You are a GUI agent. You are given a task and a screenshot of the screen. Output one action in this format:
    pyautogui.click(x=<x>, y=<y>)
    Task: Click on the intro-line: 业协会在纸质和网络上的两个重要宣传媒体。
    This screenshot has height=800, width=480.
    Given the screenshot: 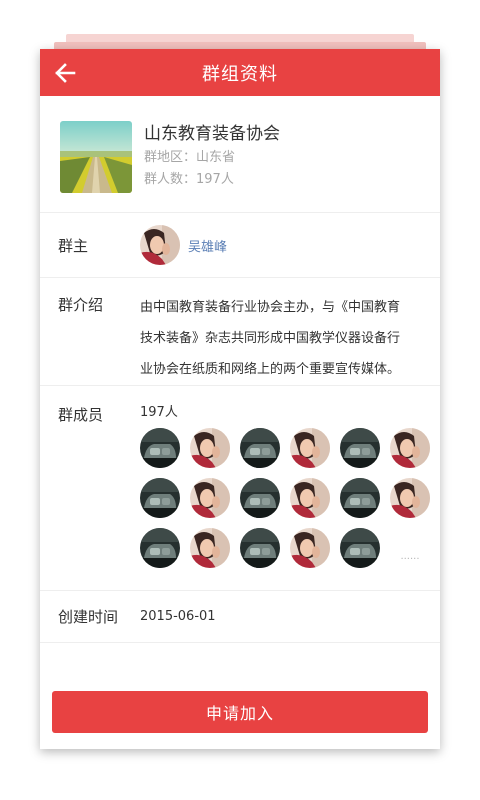 What is the action you would take?
    pyautogui.click(x=270, y=369)
    